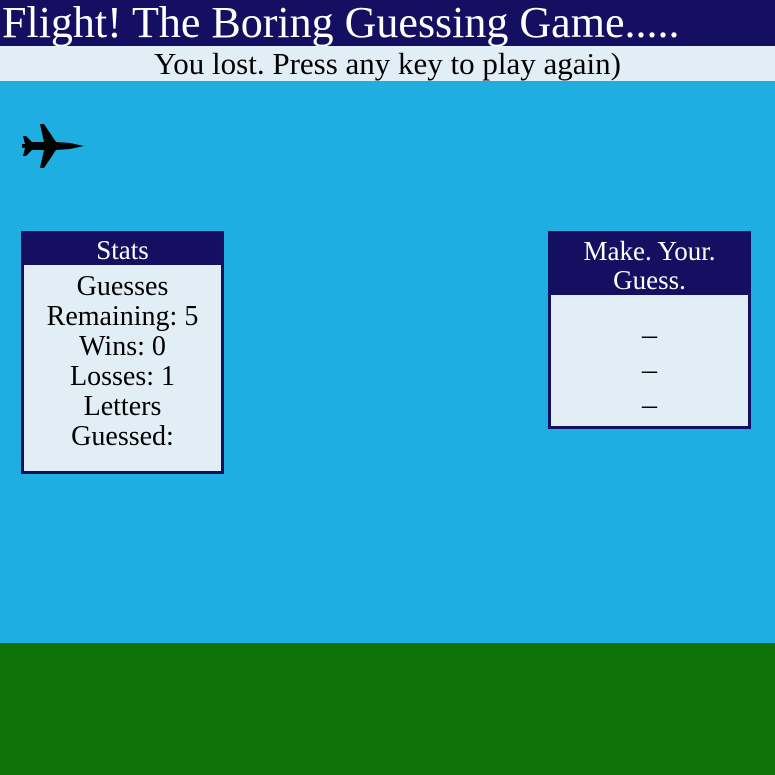 The image size is (775, 775). Describe the element at coordinates (122, 249) in the screenshot. I see `stats-header: Stats` at that location.